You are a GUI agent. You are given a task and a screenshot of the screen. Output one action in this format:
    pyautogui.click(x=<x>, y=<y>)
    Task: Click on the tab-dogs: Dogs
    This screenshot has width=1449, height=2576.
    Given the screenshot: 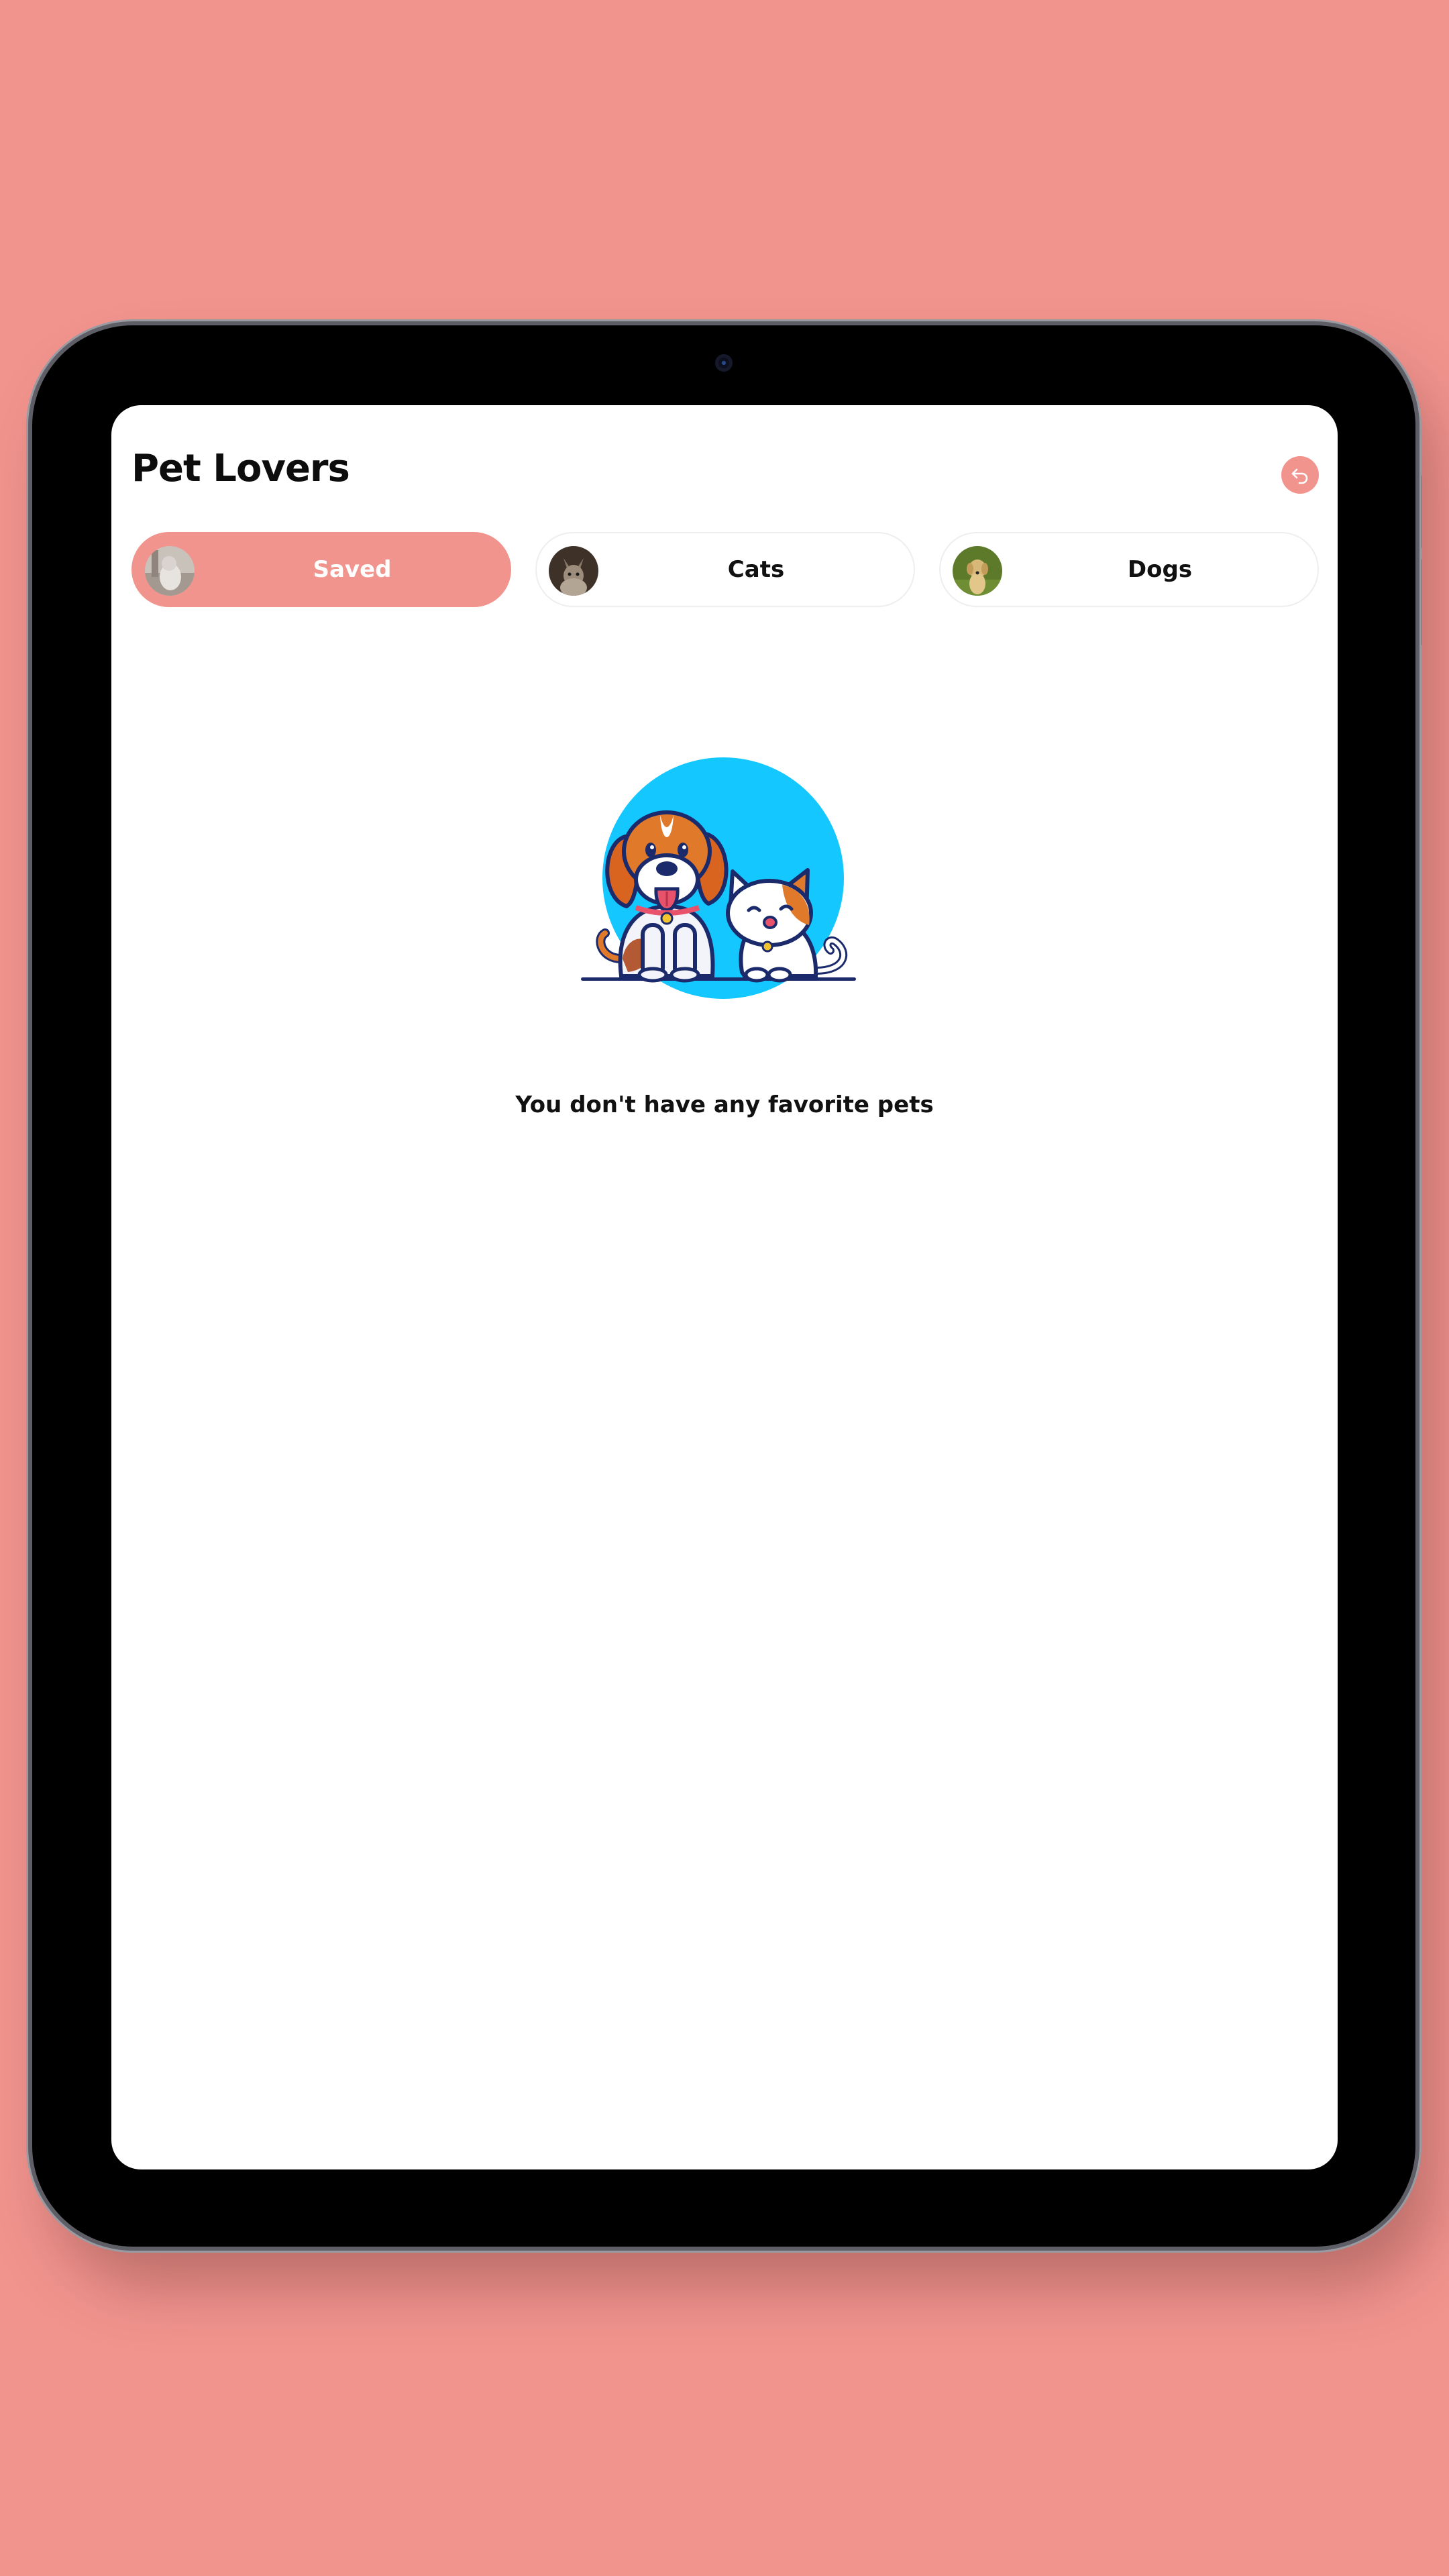 What is the action you would take?
    pyautogui.click(x=1129, y=569)
    